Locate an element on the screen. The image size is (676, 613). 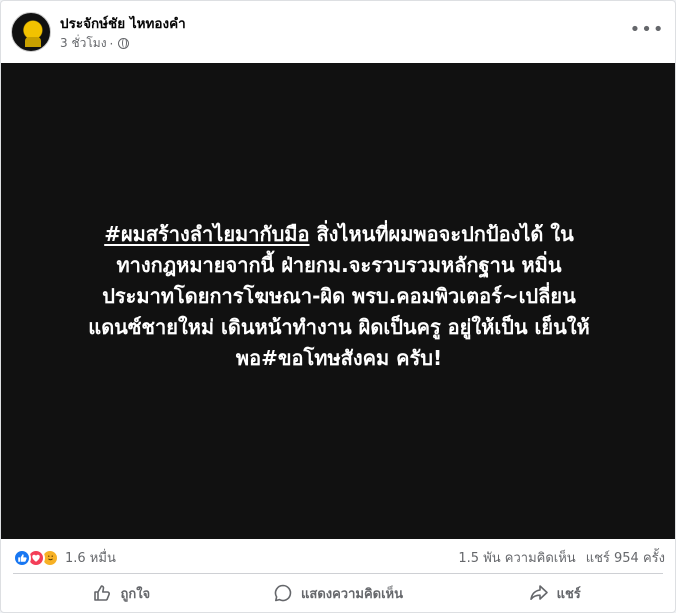
author-avatar is located at coordinates (31, 32).